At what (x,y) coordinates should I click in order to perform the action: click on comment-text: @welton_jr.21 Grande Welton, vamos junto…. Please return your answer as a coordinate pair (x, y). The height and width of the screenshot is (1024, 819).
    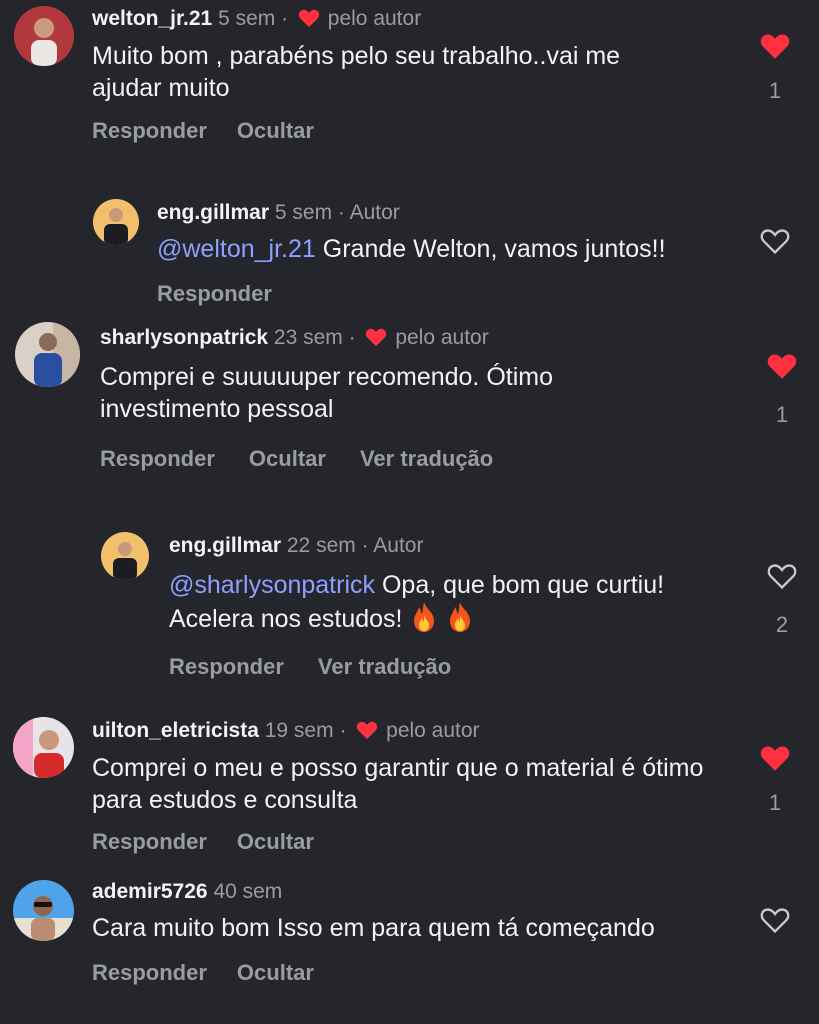
    Looking at the image, I should click on (447, 249).